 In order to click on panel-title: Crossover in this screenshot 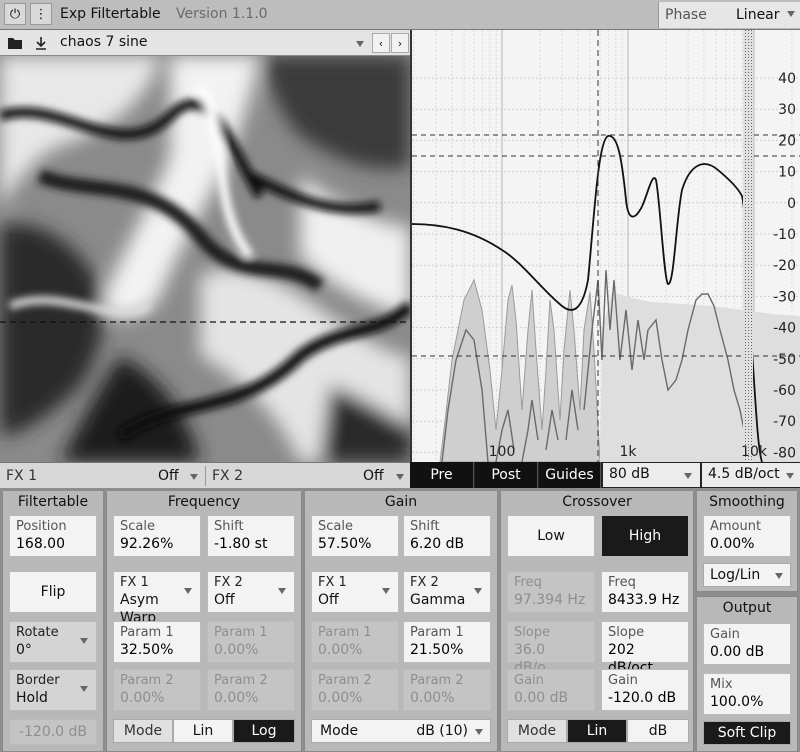, I will do `click(597, 502)`.